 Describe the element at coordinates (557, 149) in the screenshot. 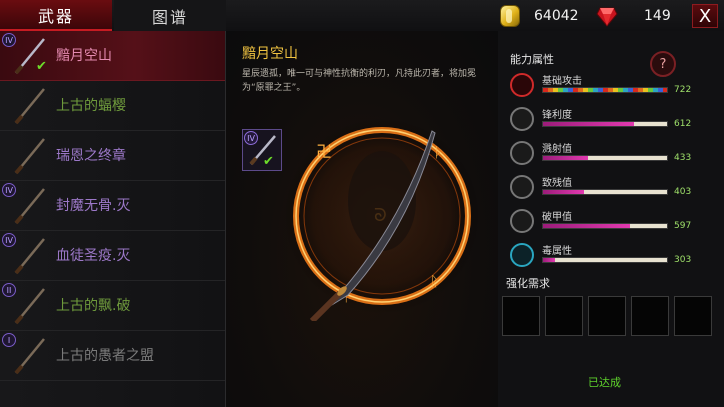

I see `stat-name: 溅射值` at that location.